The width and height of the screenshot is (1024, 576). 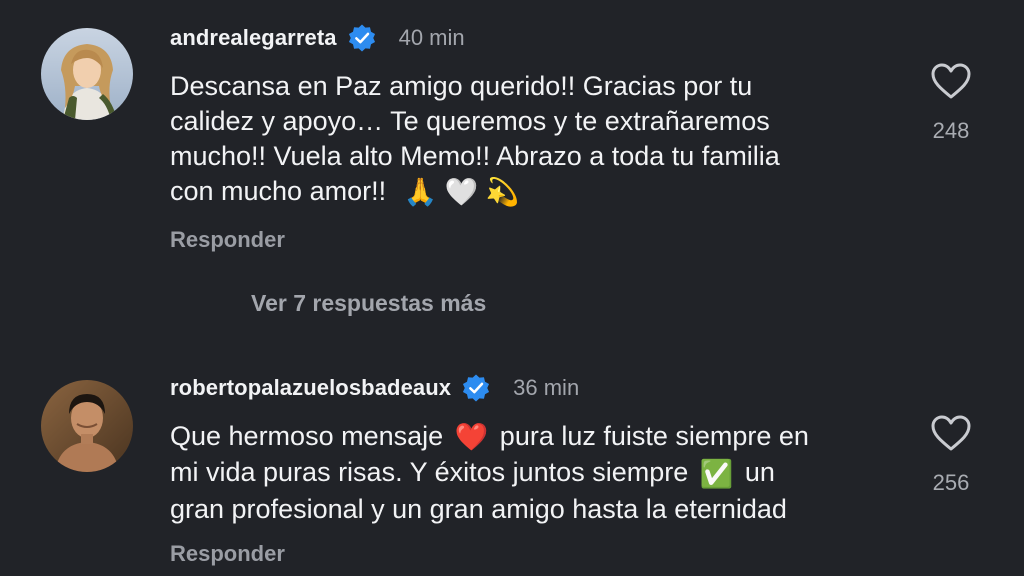 What do you see at coordinates (759, 472) in the screenshot?
I see `comment-line-text: un` at bounding box center [759, 472].